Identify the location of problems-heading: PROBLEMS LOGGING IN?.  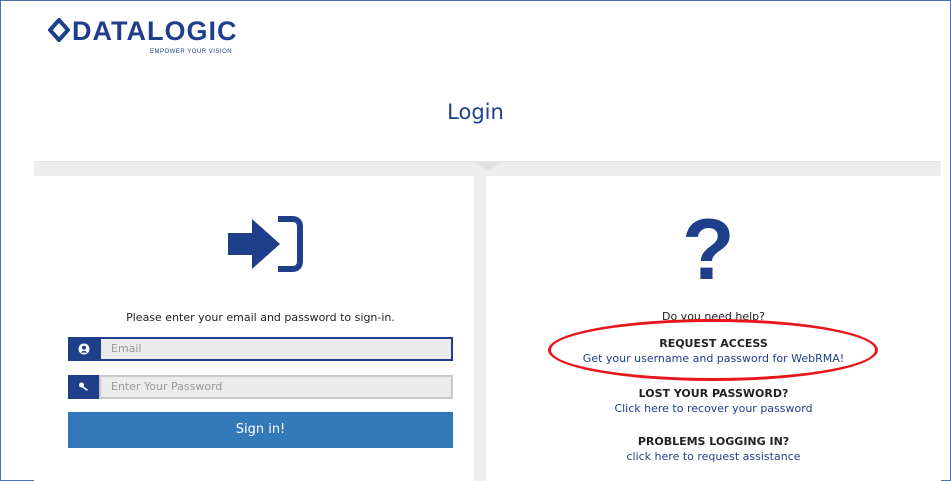
(713, 441).